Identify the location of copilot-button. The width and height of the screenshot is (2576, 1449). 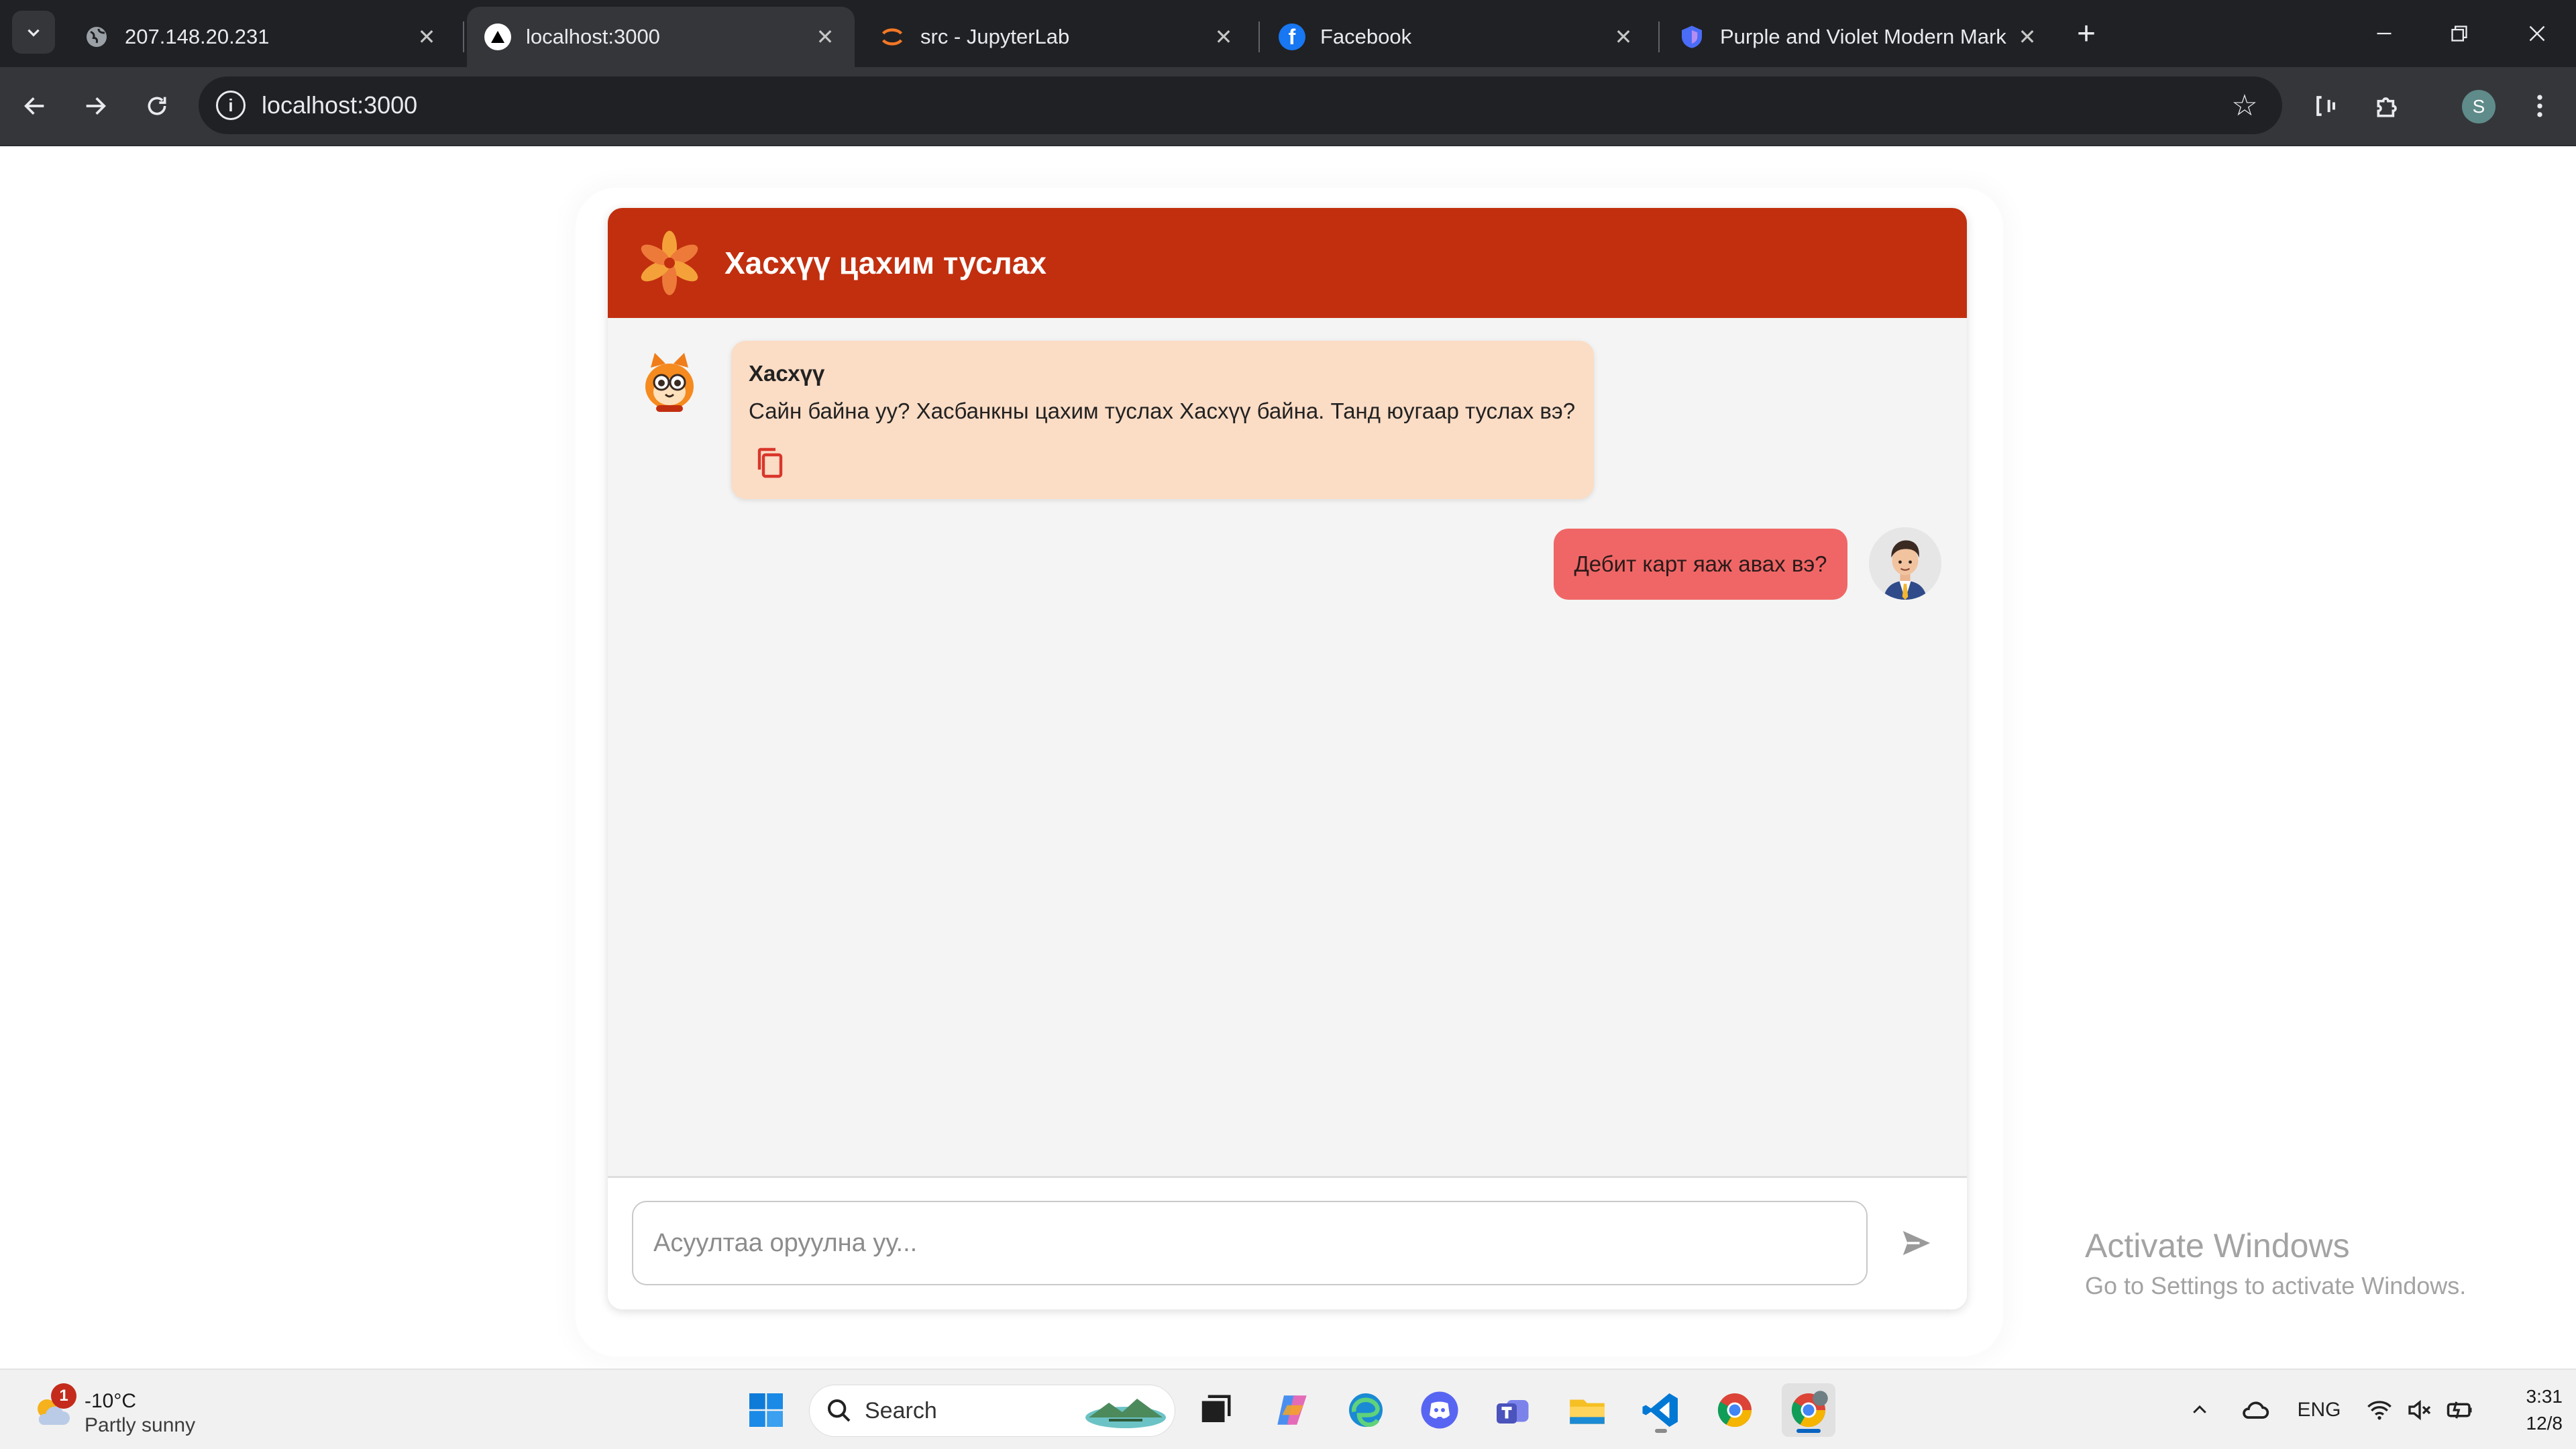
(1292, 1410).